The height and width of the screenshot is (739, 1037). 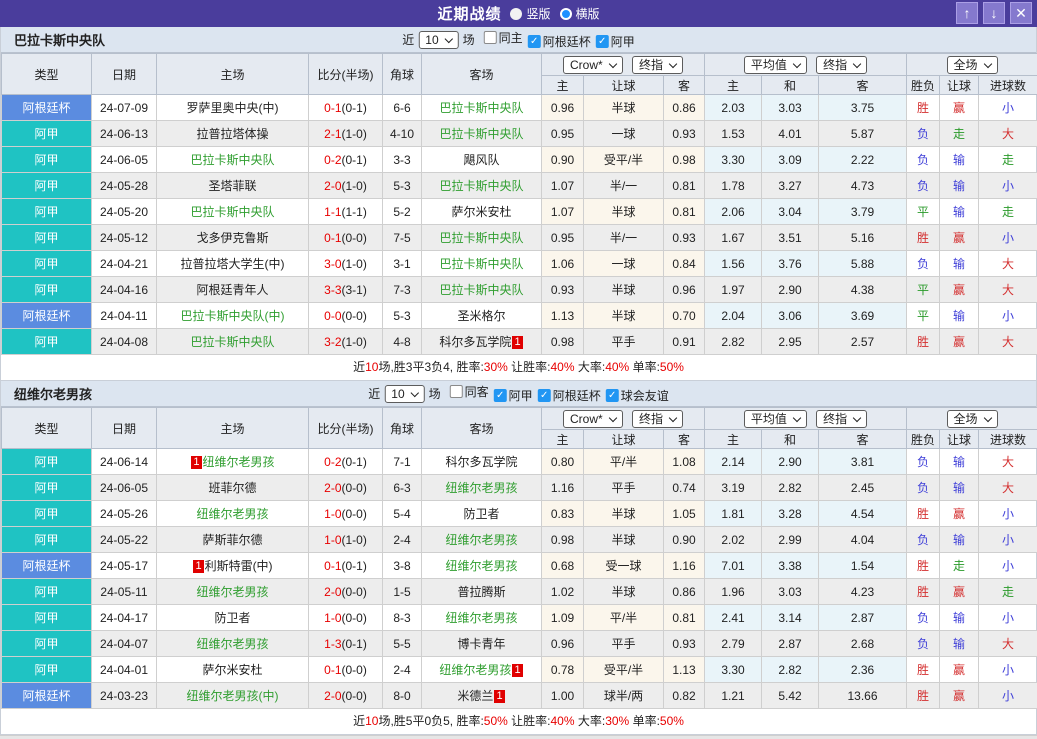 I want to click on date-cell: 24-07-09, so click(x=124, y=108).